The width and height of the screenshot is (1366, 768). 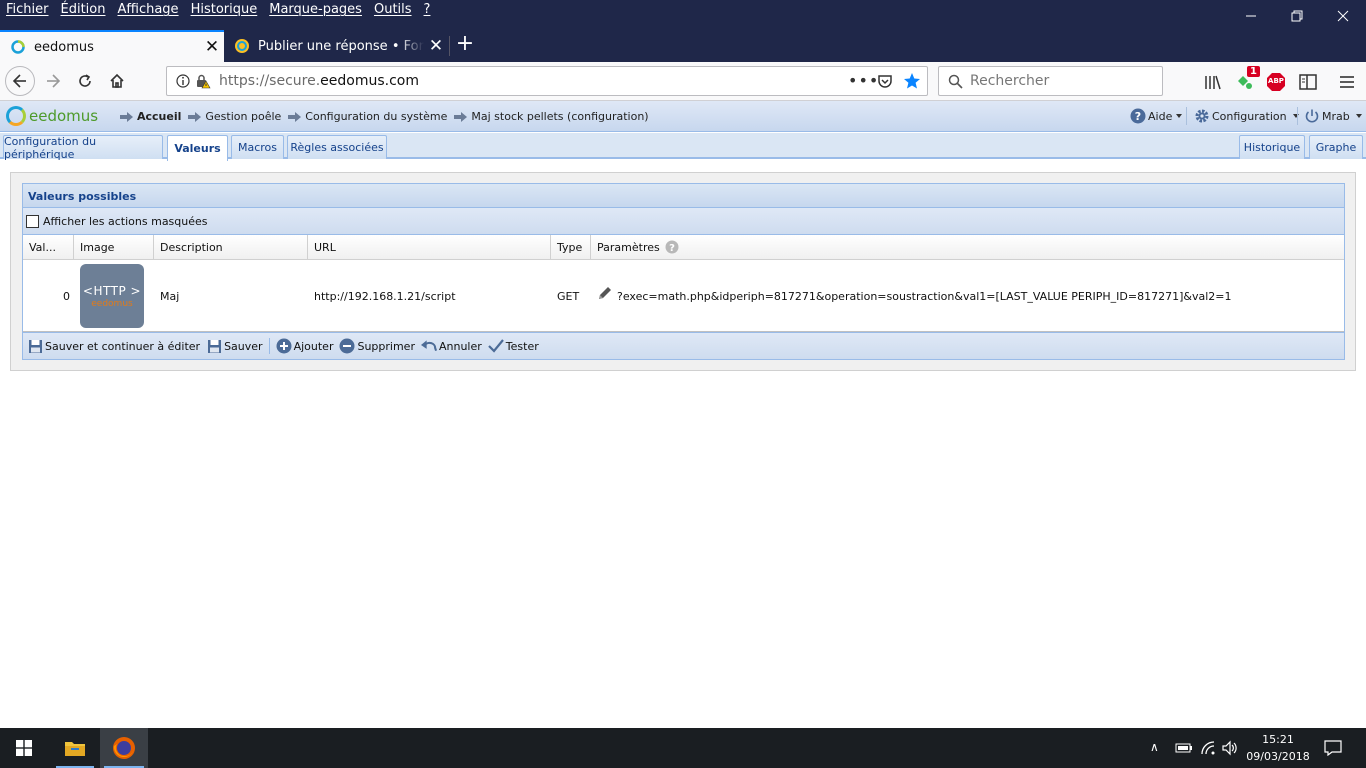 I want to click on tab-graphe: Graphe, so click(x=1336, y=147).